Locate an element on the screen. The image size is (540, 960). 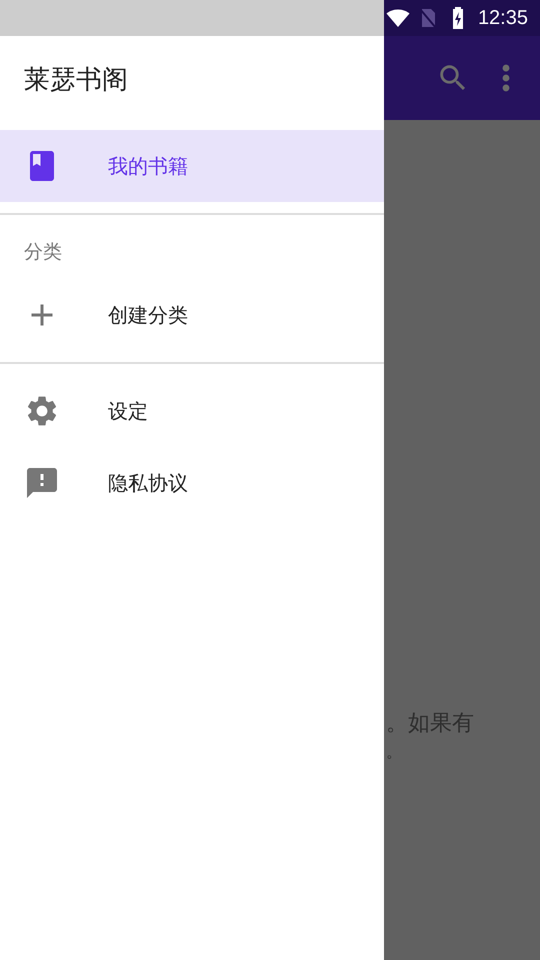
drawer-title: 莱瑟书阁 is located at coordinates (76, 80).